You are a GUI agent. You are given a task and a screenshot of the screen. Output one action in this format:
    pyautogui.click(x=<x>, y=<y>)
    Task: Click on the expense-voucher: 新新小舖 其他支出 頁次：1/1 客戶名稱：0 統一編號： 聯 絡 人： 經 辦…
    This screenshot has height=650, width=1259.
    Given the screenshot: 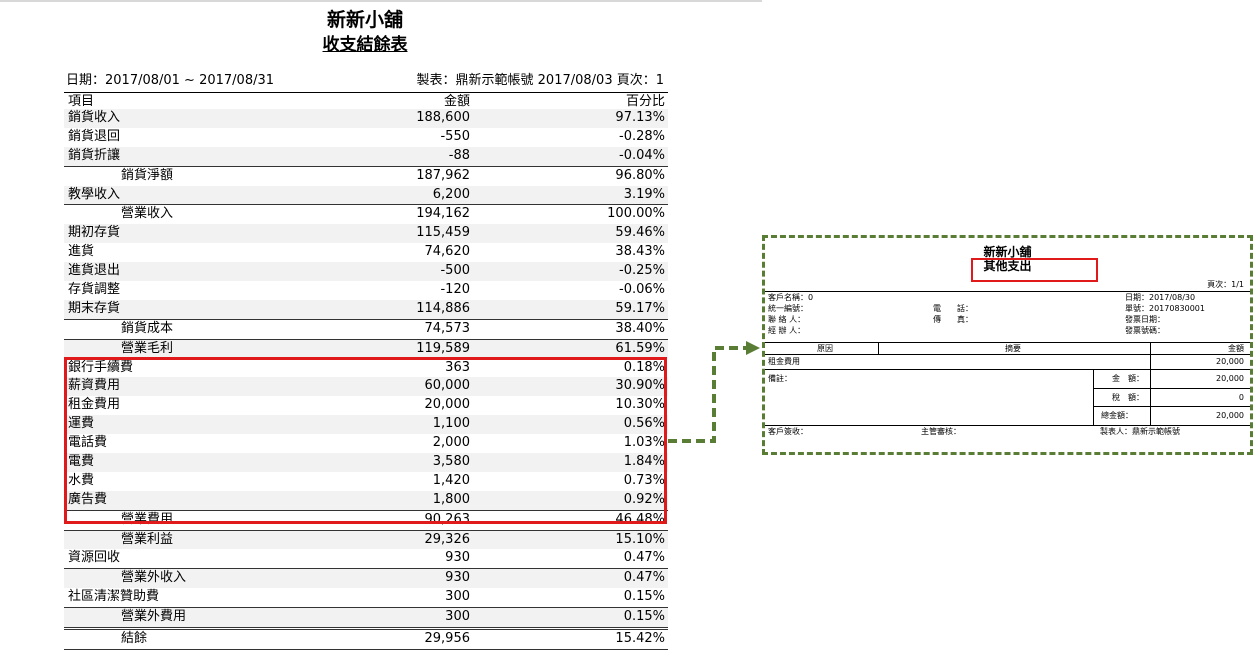 What is the action you would take?
    pyautogui.click(x=1007, y=345)
    